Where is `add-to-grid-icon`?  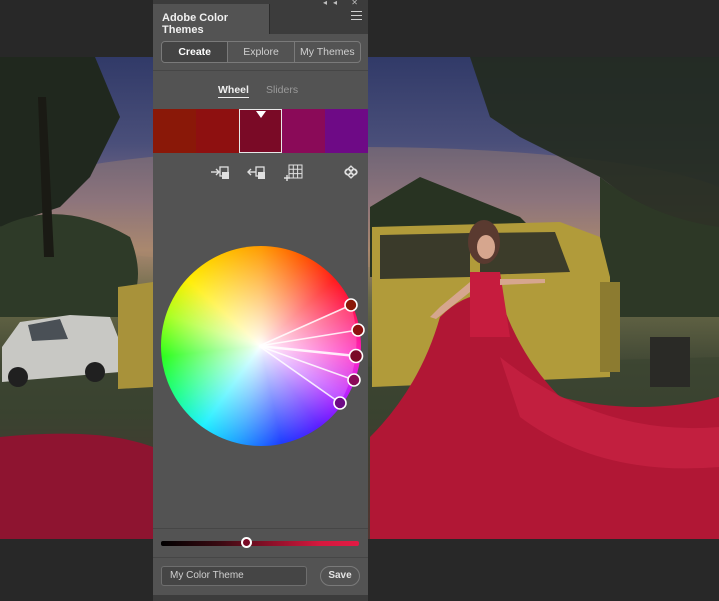
add-to-grid-icon is located at coordinates (293, 173).